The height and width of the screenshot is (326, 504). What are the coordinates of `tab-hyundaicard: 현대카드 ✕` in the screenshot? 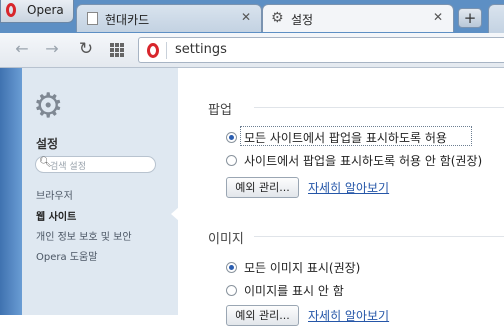 It's located at (169, 18).